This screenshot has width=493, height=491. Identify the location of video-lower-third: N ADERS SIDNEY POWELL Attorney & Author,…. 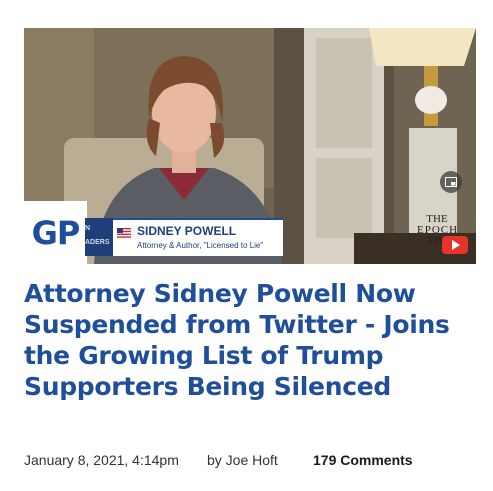
(184, 237).